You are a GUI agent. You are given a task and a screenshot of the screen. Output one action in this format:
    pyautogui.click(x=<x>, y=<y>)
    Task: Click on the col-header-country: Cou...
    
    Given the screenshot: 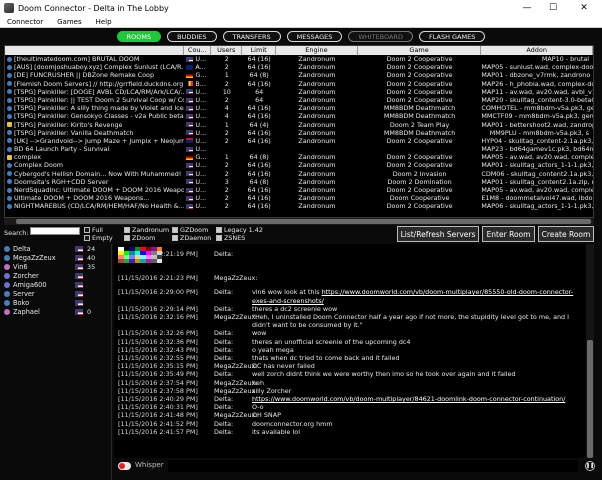 What is the action you would take?
    pyautogui.click(x=198, y=50)
    